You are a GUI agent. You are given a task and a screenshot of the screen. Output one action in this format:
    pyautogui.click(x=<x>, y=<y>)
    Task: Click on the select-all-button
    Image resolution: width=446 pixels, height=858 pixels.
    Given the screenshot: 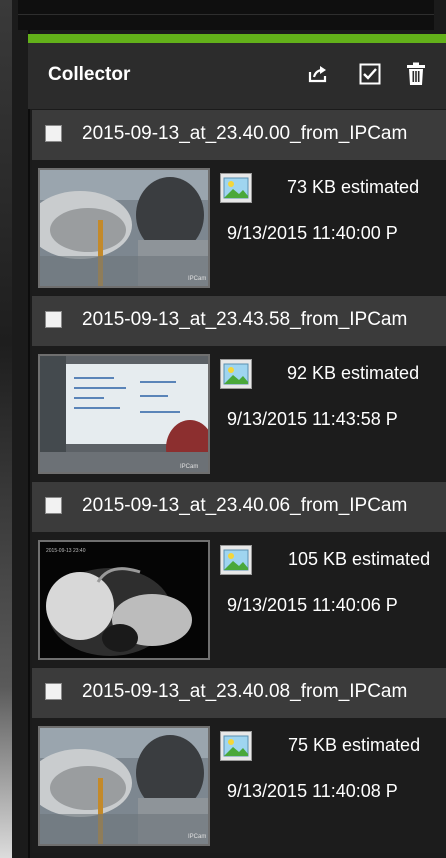 What is the action you would take?
    pyautogui.click(x=370, y=74)
    